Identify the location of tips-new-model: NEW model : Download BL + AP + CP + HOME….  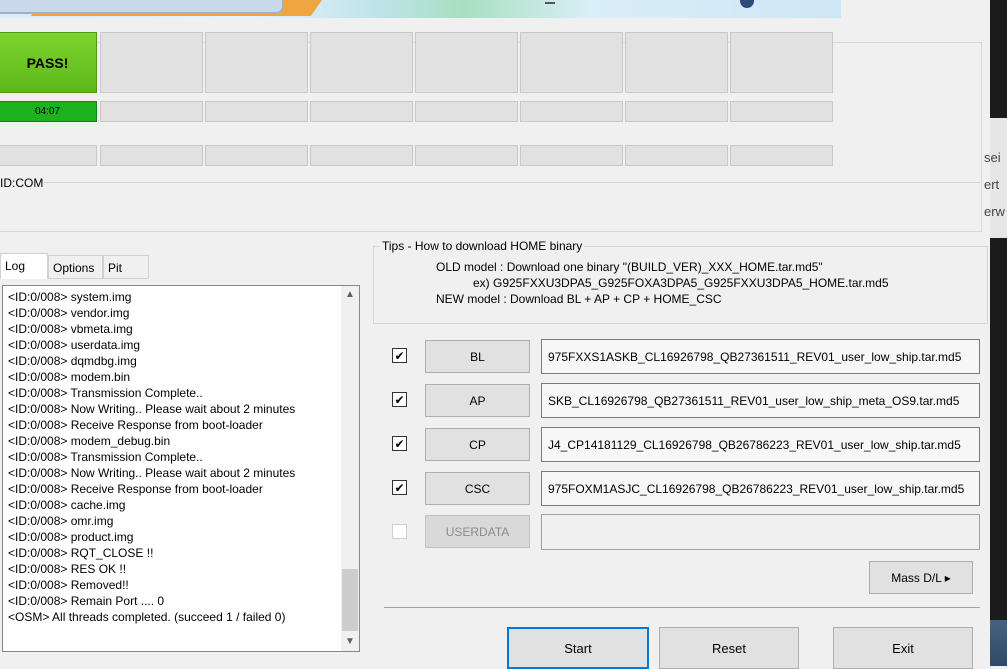
(579, 299).